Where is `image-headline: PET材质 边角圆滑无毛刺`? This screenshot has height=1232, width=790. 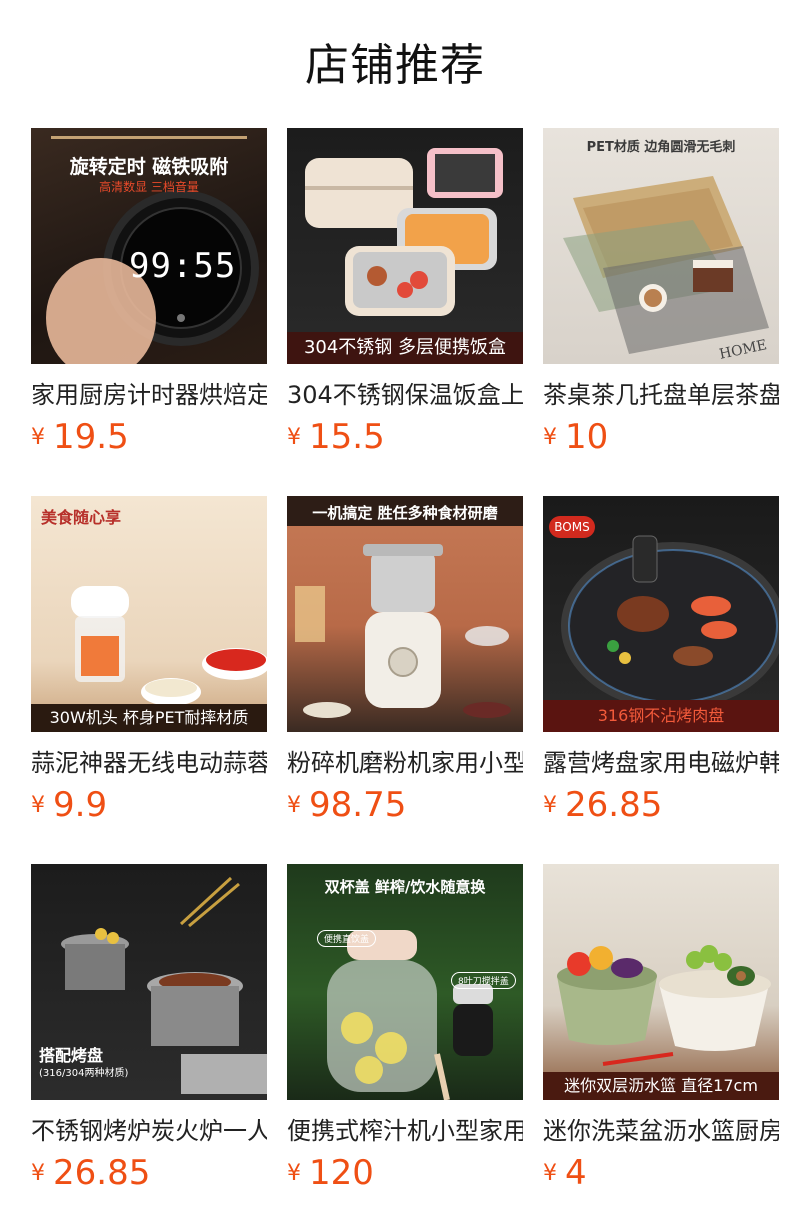
image-headline: PET材质 边角圆滑无毛刺 is located at coordinates (661, 147).